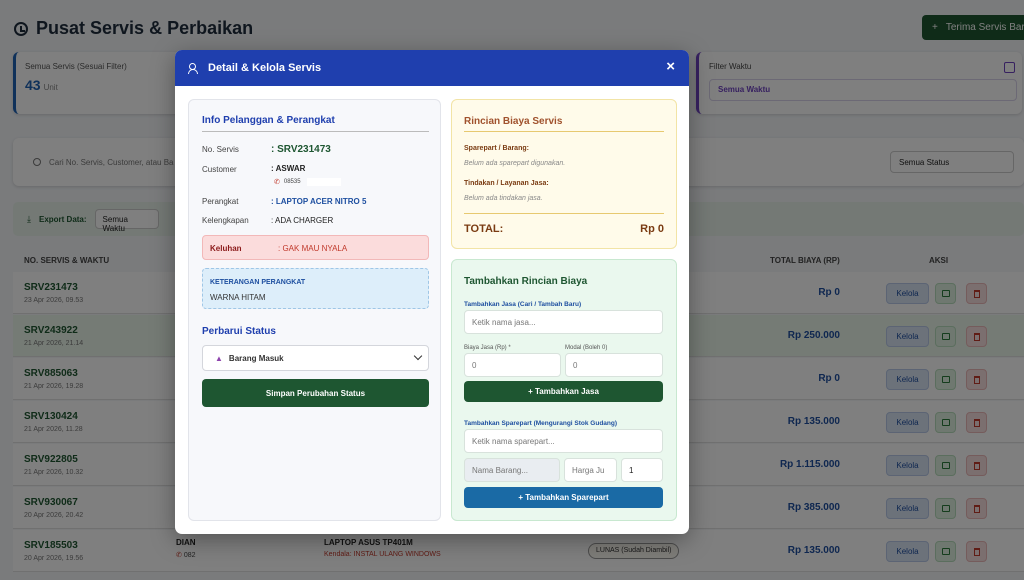  I want to click on services-label: Tindakan / Layanan Jasa:, so click(506, 183).